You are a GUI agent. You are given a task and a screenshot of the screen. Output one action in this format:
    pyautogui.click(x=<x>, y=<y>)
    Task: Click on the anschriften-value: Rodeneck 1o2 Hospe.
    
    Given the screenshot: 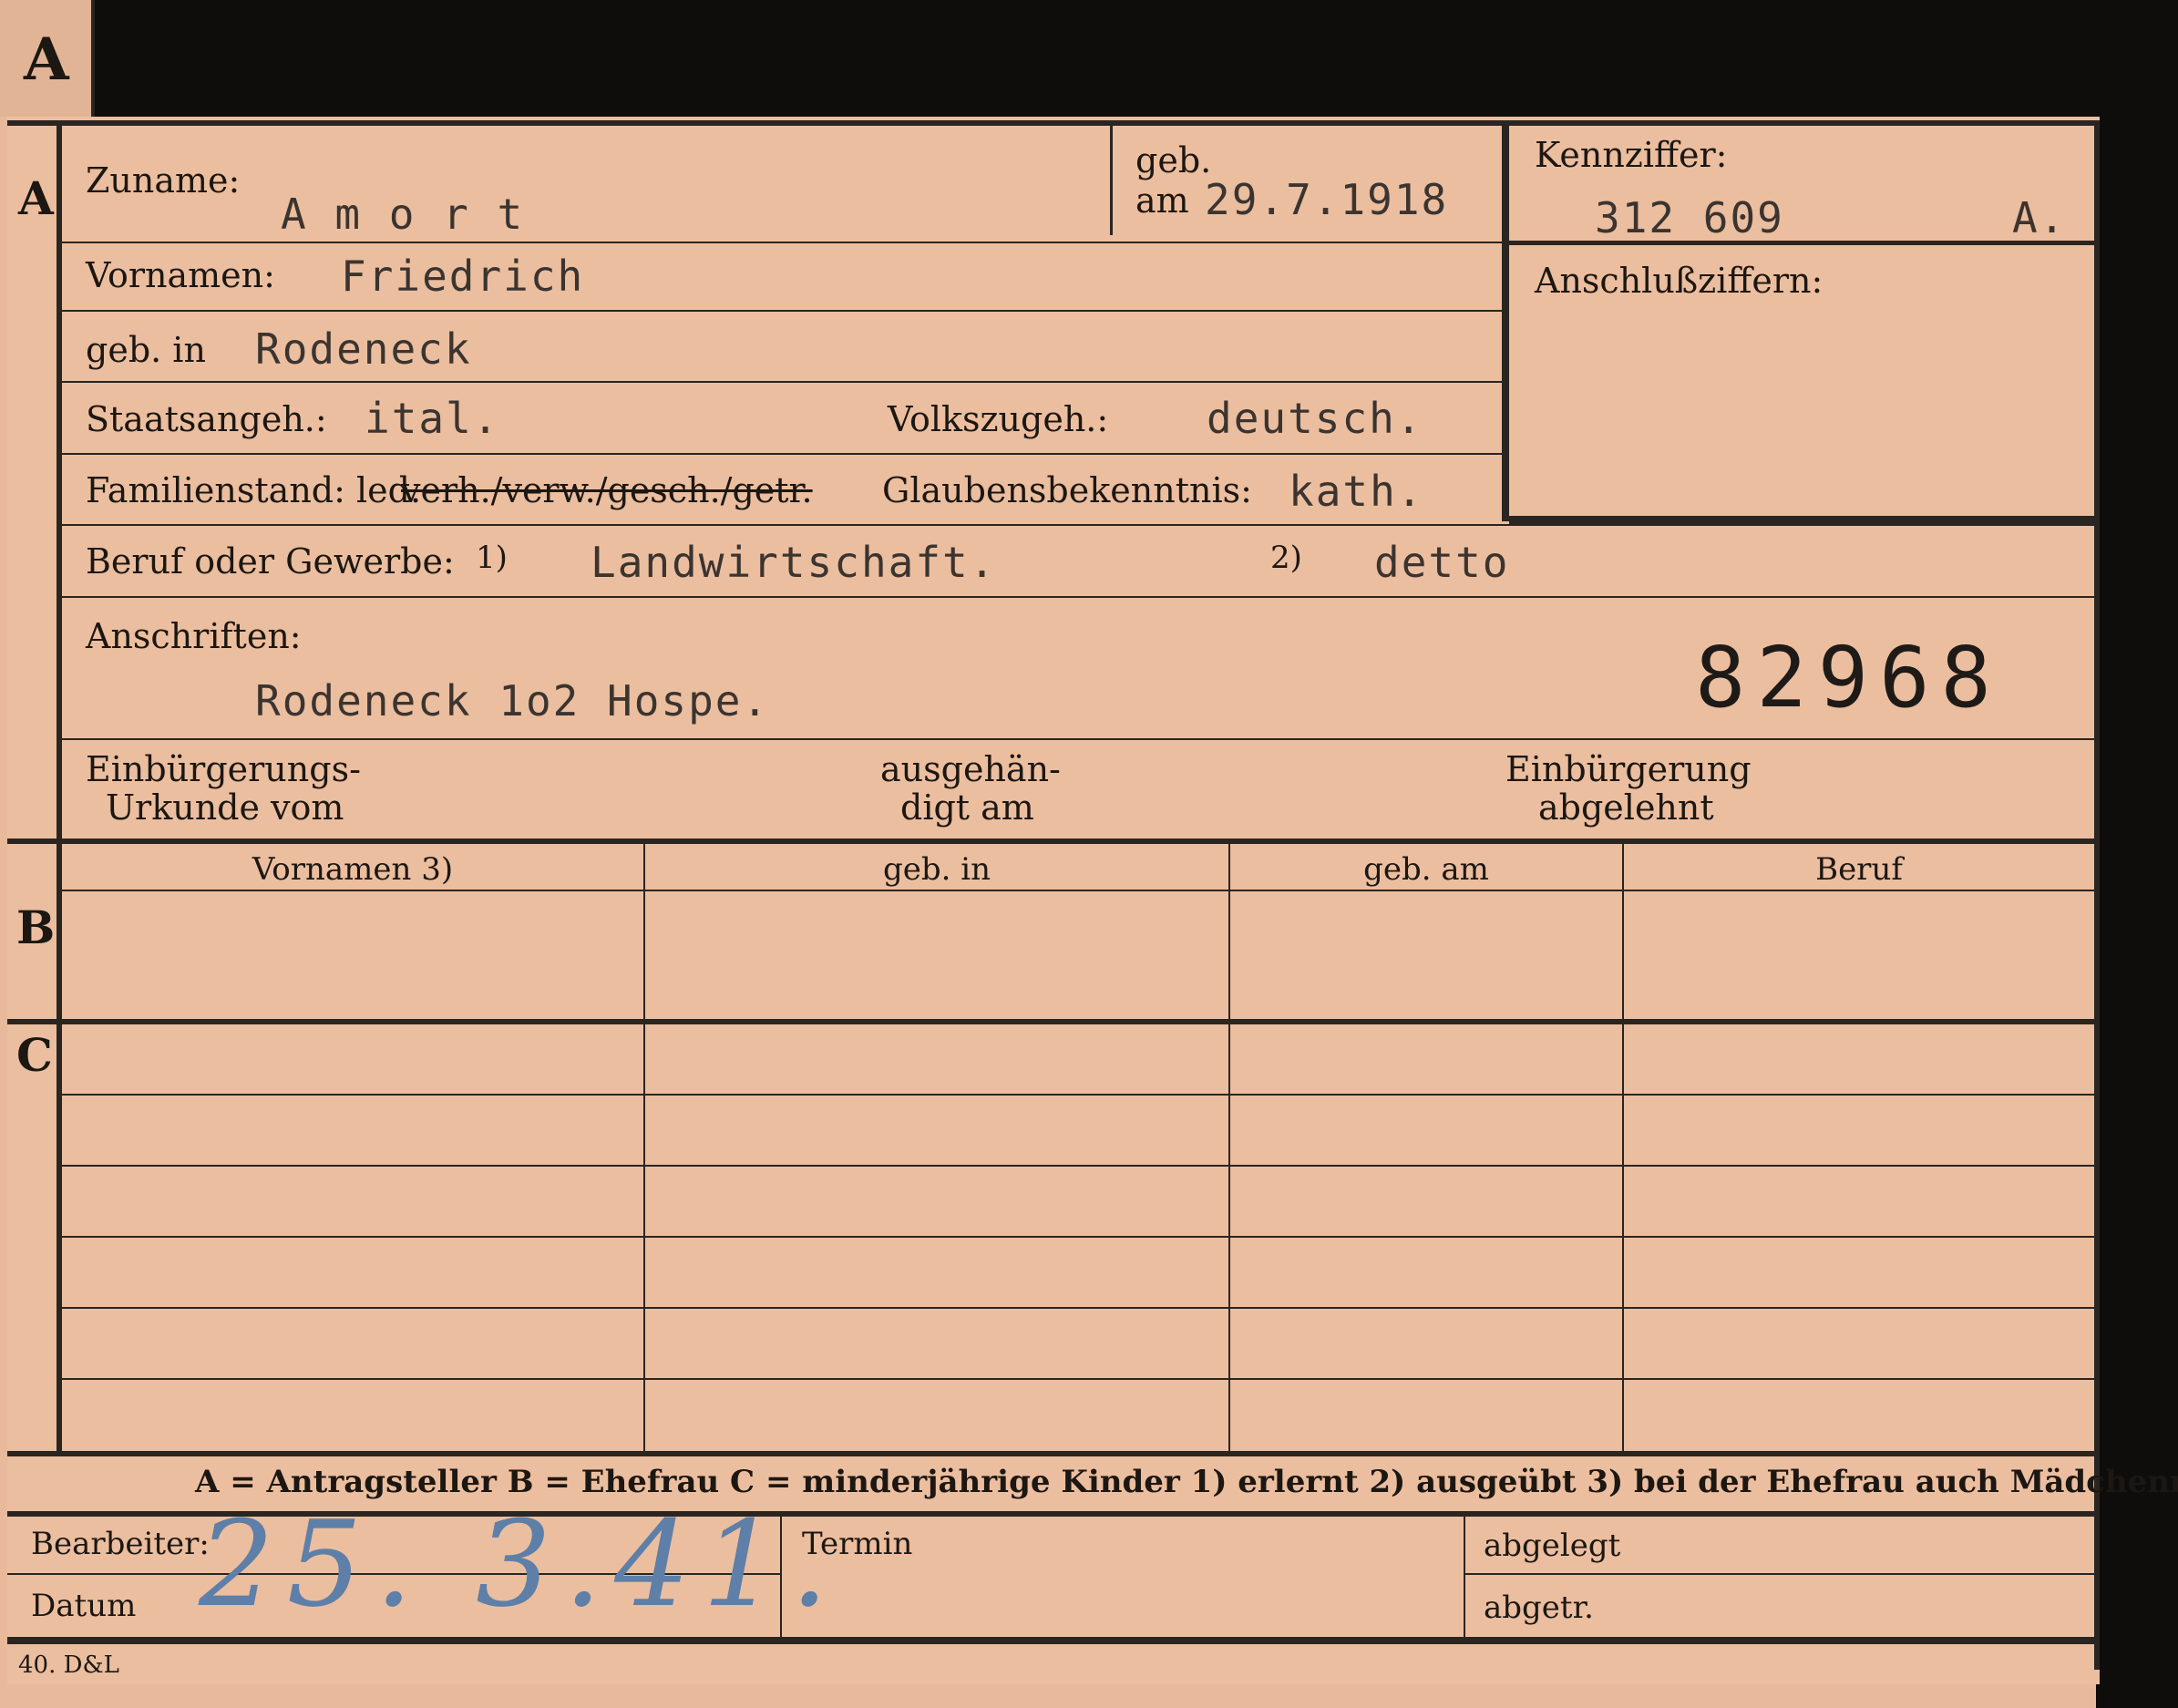 What is the action you would take?
    pyautogui.click(x=513, y=700)
    